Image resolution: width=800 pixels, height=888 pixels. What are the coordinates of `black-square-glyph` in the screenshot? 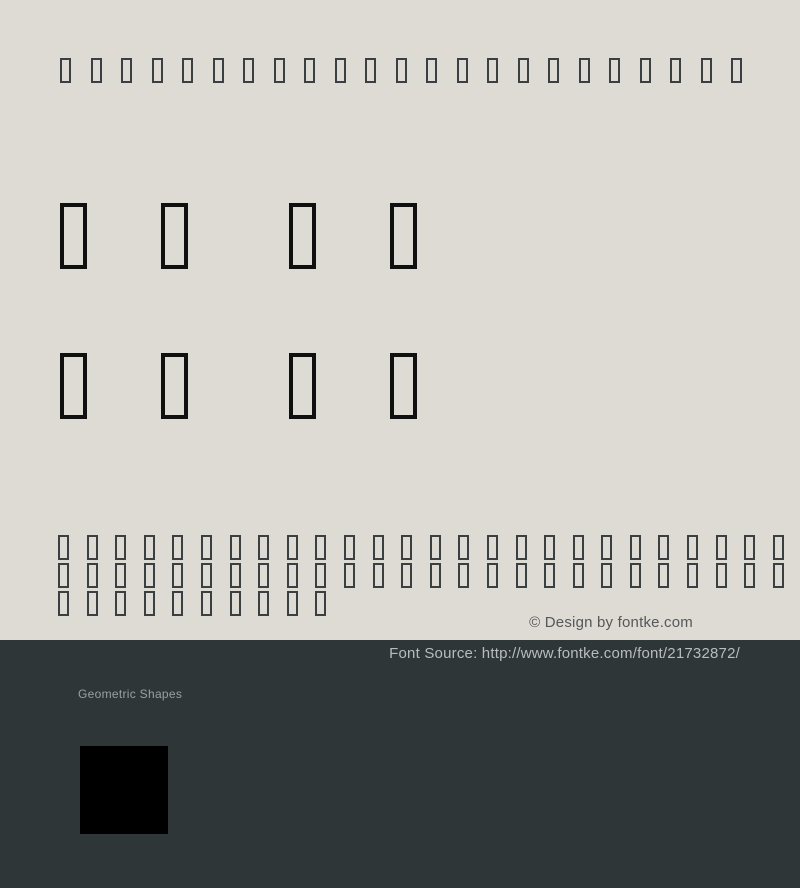 It's located at (124, 790).